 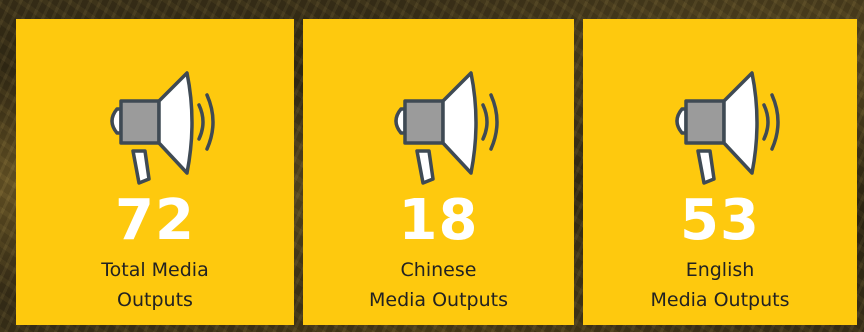 What do you see at coordinates (438, 270) in the screenshot?
I see `stat-label-line-1: Chinese` at bounding box center [438, 270].